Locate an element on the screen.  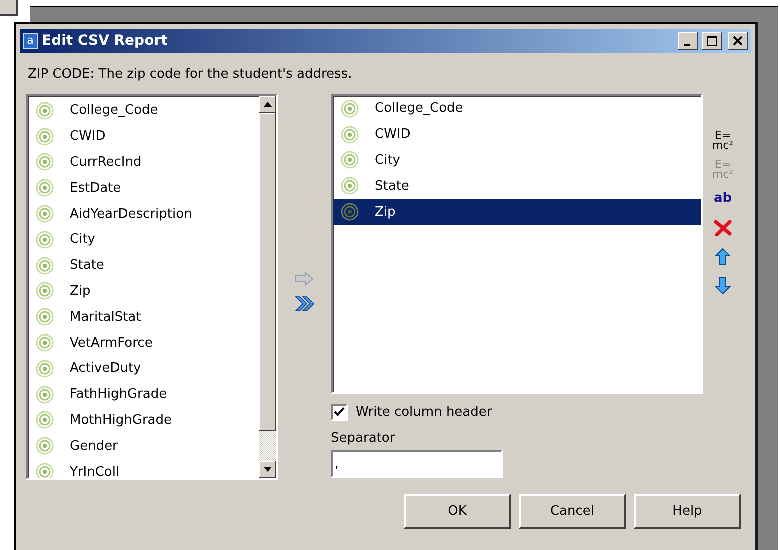
scroll-up-button is located at coordinates (267, 104).